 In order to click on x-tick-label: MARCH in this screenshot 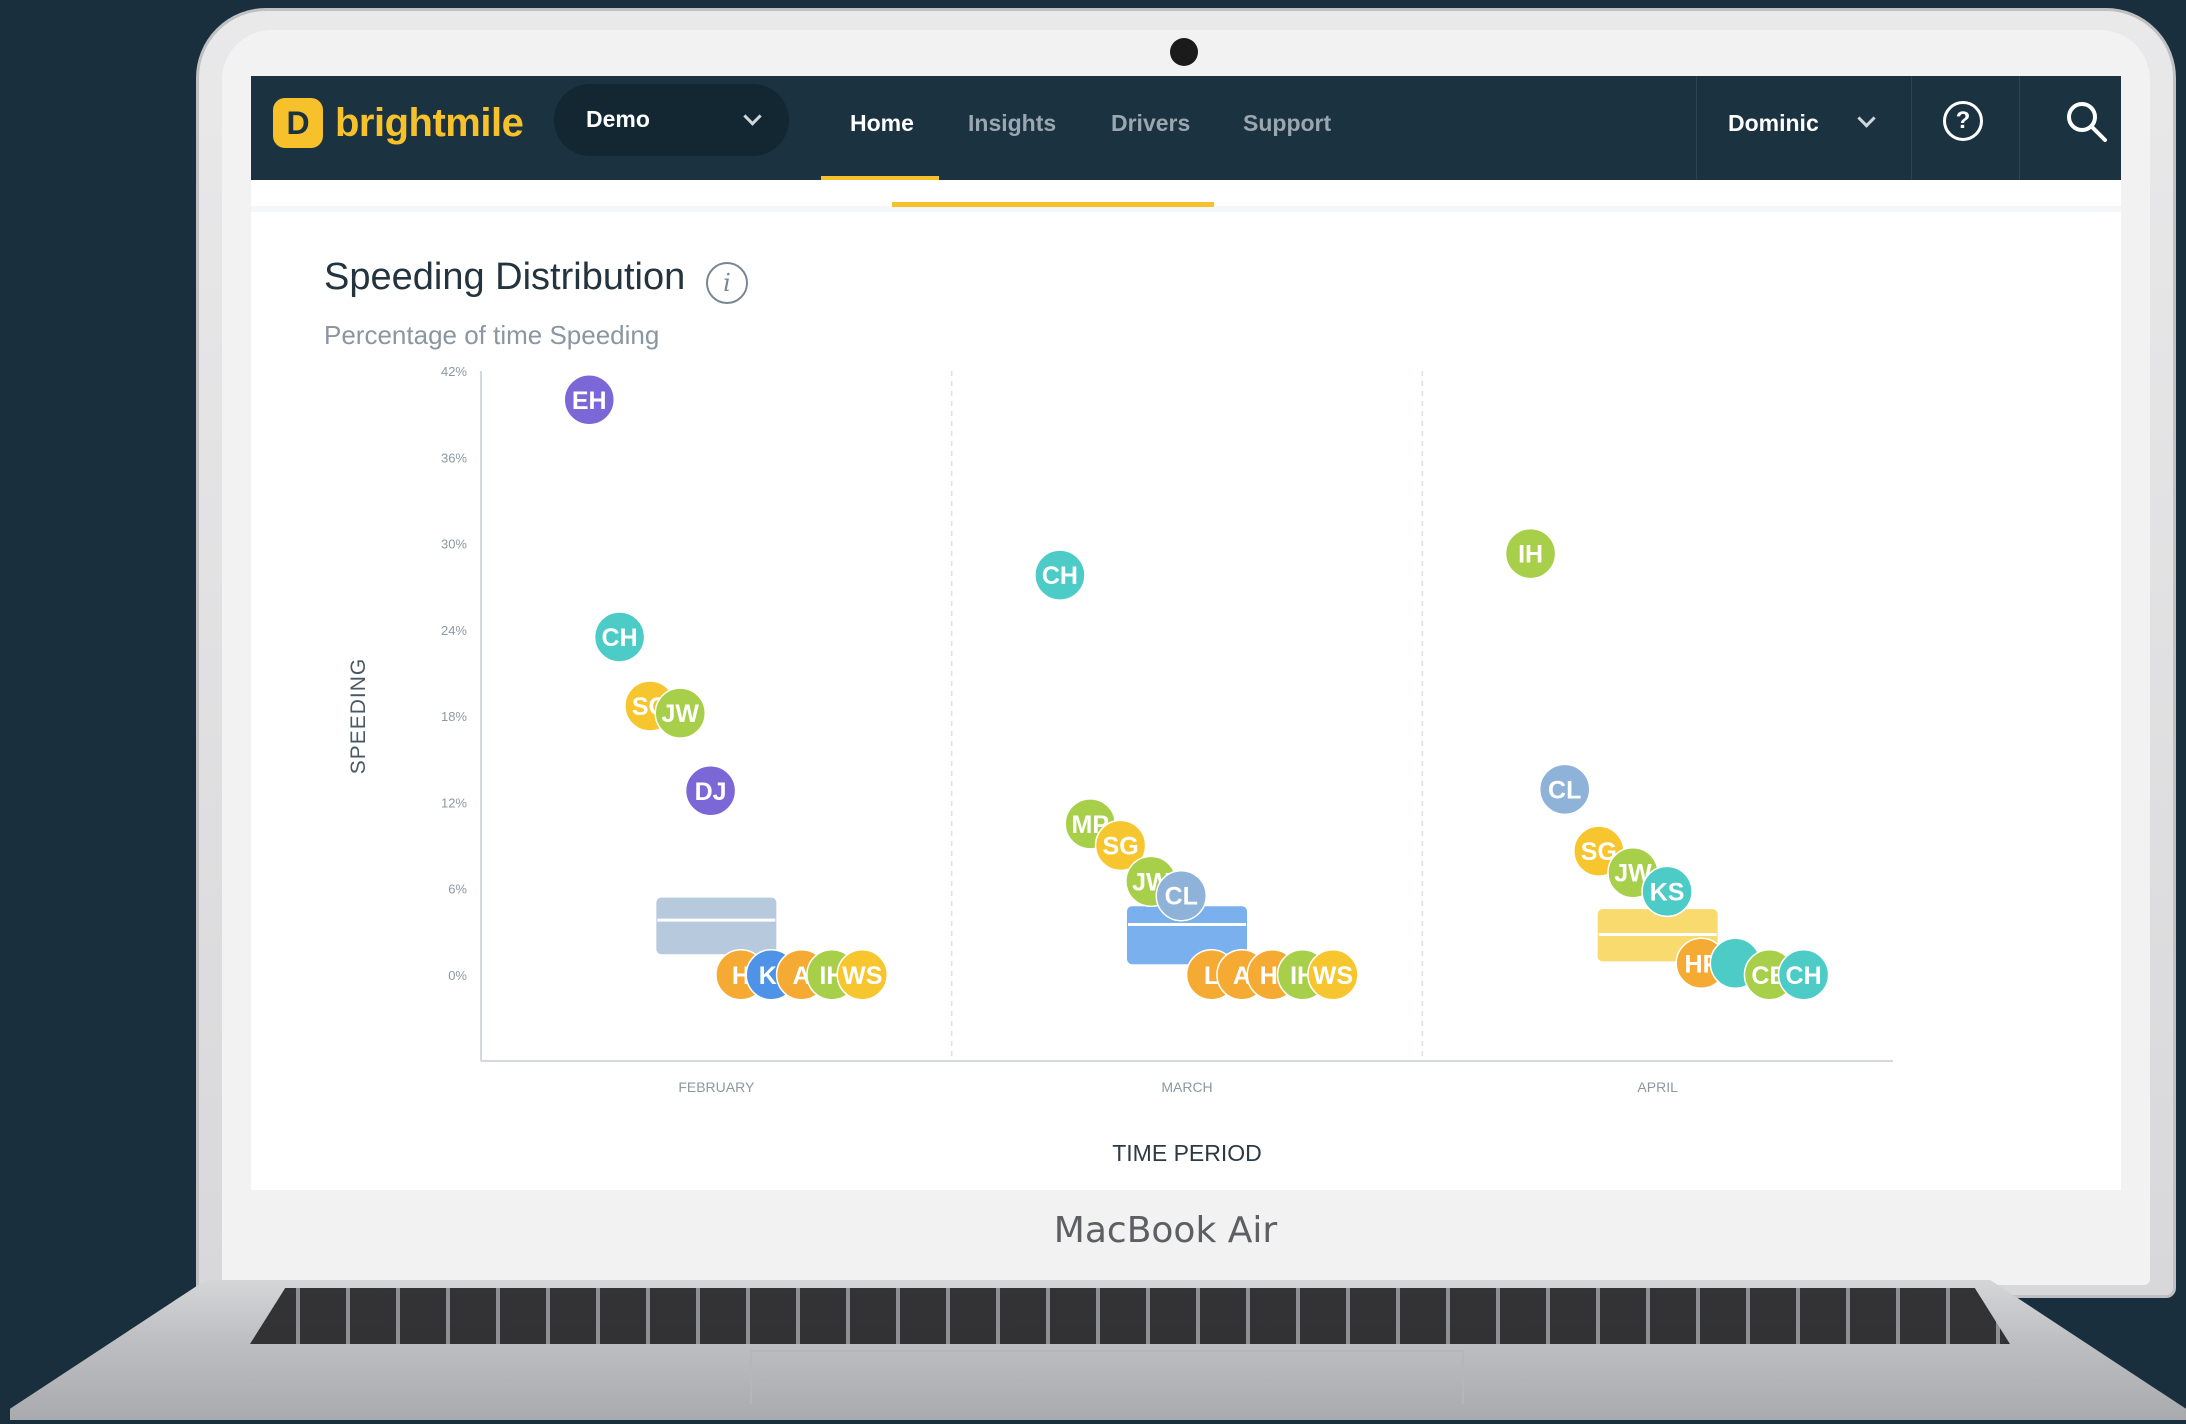, I will do `click(1186, 1087)`.